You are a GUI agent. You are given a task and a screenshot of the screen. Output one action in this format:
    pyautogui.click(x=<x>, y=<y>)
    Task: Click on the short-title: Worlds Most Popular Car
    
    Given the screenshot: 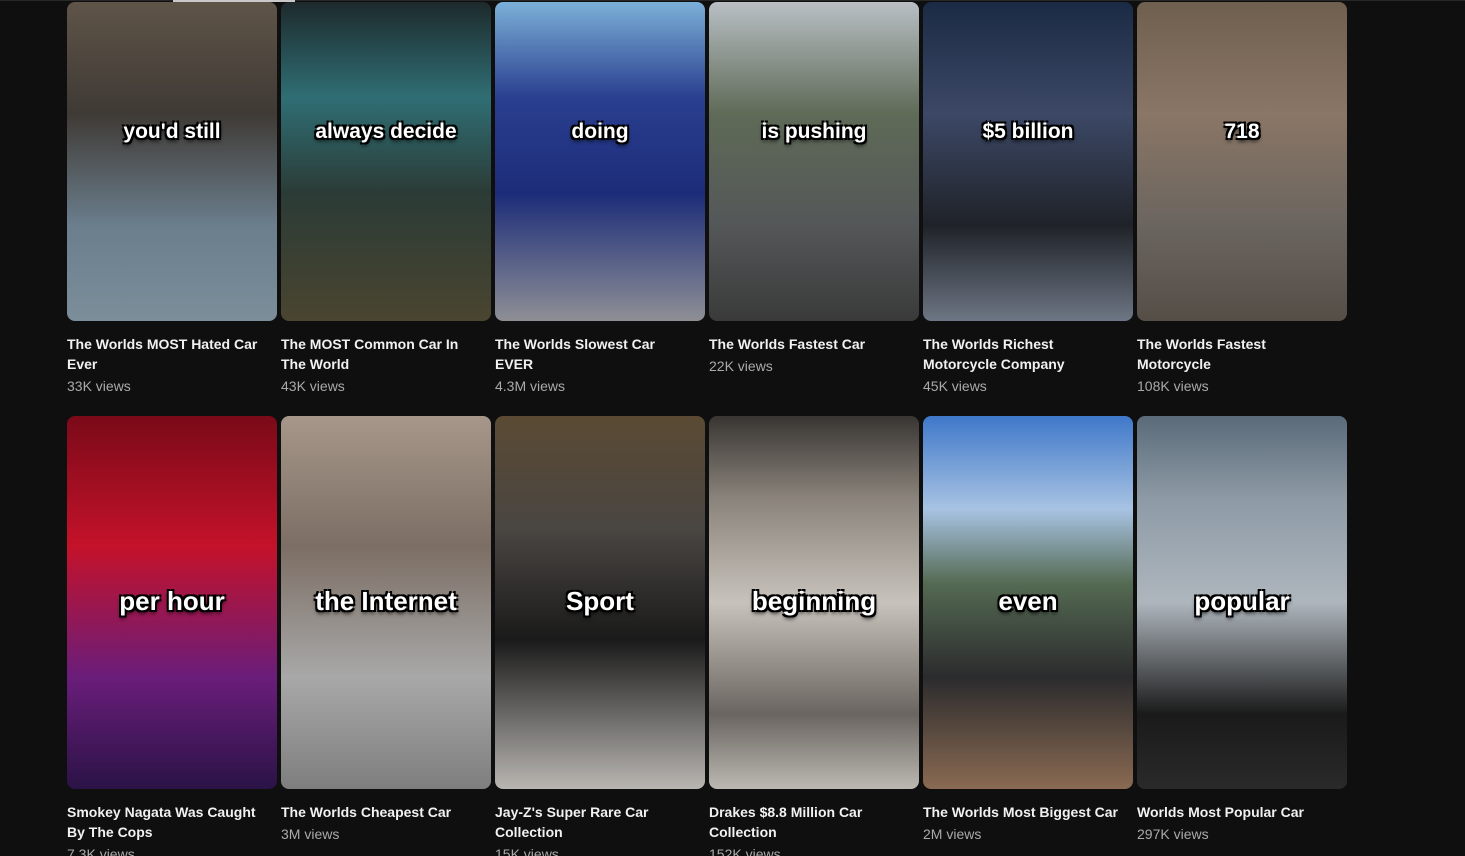 What is the action you would take?
    pyautogui.click(x=1237, y=812)
    